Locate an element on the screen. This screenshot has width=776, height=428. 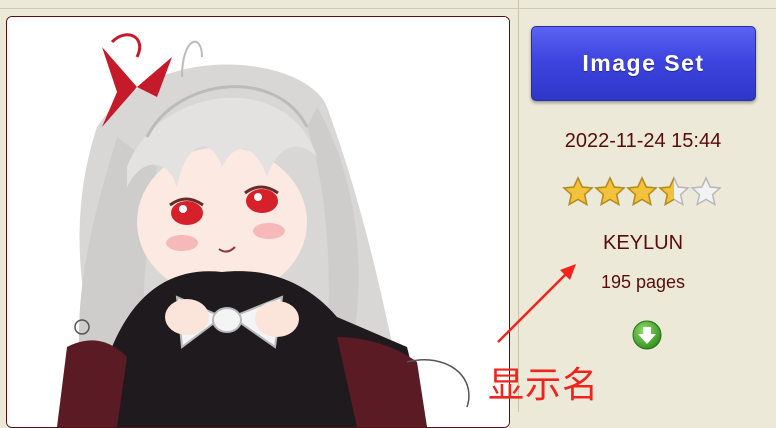
uploader-name: KEYLUN is located at coordinates (643, 243).